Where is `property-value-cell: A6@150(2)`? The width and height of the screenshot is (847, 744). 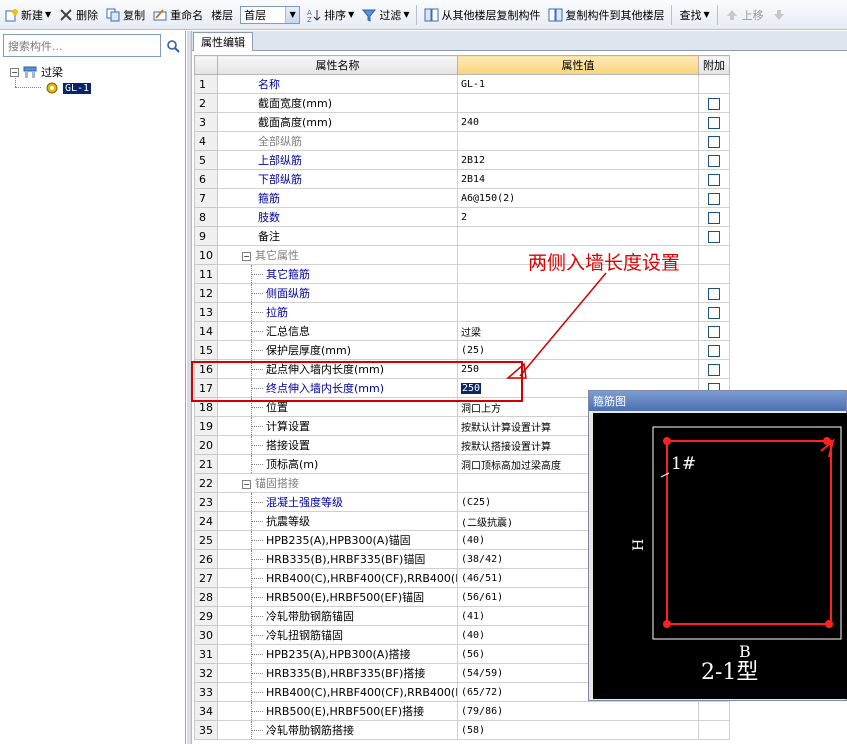
property-value-cell: A6@150(2) is located at coordinates (578, 198).